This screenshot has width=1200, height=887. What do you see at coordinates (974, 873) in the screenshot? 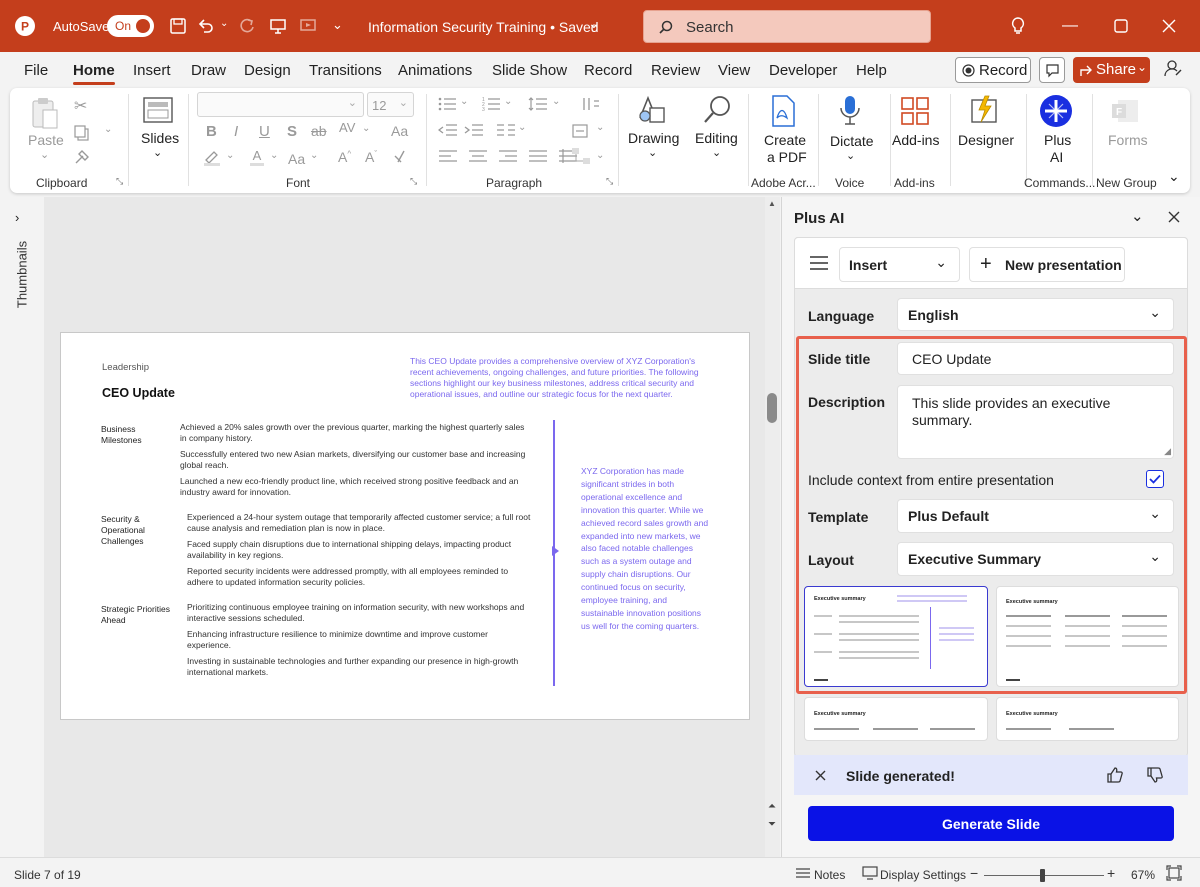
I see `zoom-out-button: −` at bounding box center [974, 873].